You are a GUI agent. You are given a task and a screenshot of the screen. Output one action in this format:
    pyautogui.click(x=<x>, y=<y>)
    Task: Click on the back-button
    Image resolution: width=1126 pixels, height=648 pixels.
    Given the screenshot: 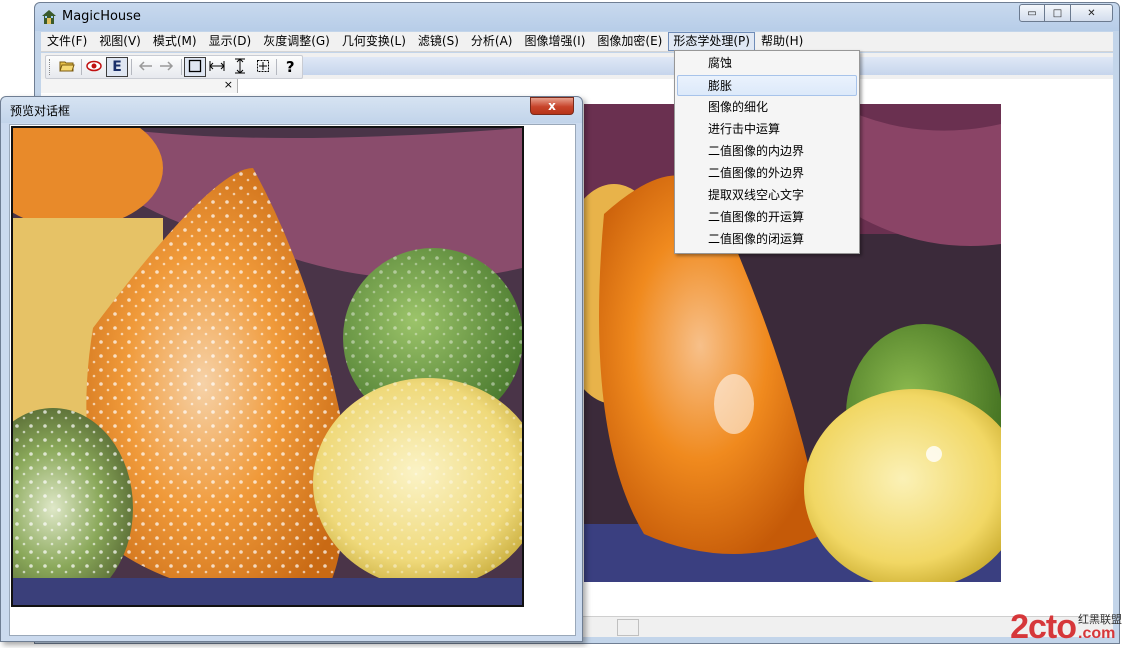 What is the action you would take?
    pyautogui.click(x=145, y=67)
    